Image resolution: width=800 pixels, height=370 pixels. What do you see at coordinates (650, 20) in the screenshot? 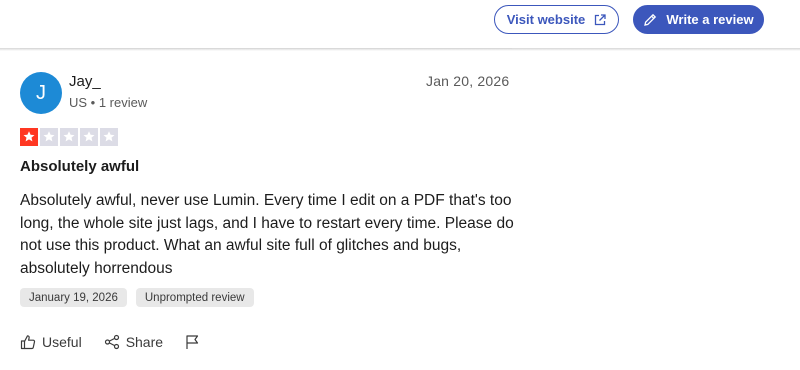
I see `pencil-icon` at bounding box center [650, 20].